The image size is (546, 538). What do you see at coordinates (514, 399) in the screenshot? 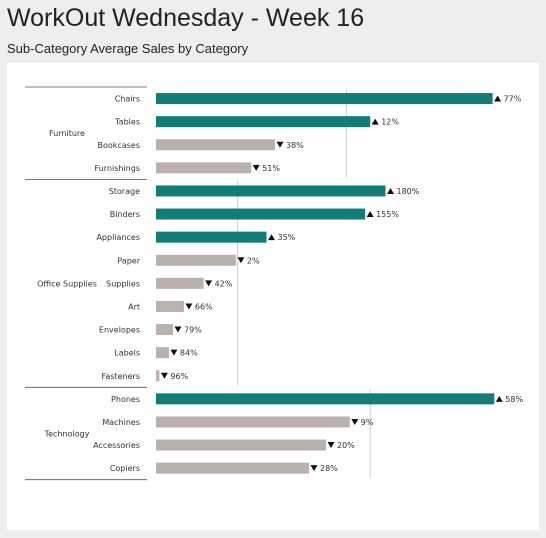
I see `change-label: 58%` at bounding box center [514, 399].